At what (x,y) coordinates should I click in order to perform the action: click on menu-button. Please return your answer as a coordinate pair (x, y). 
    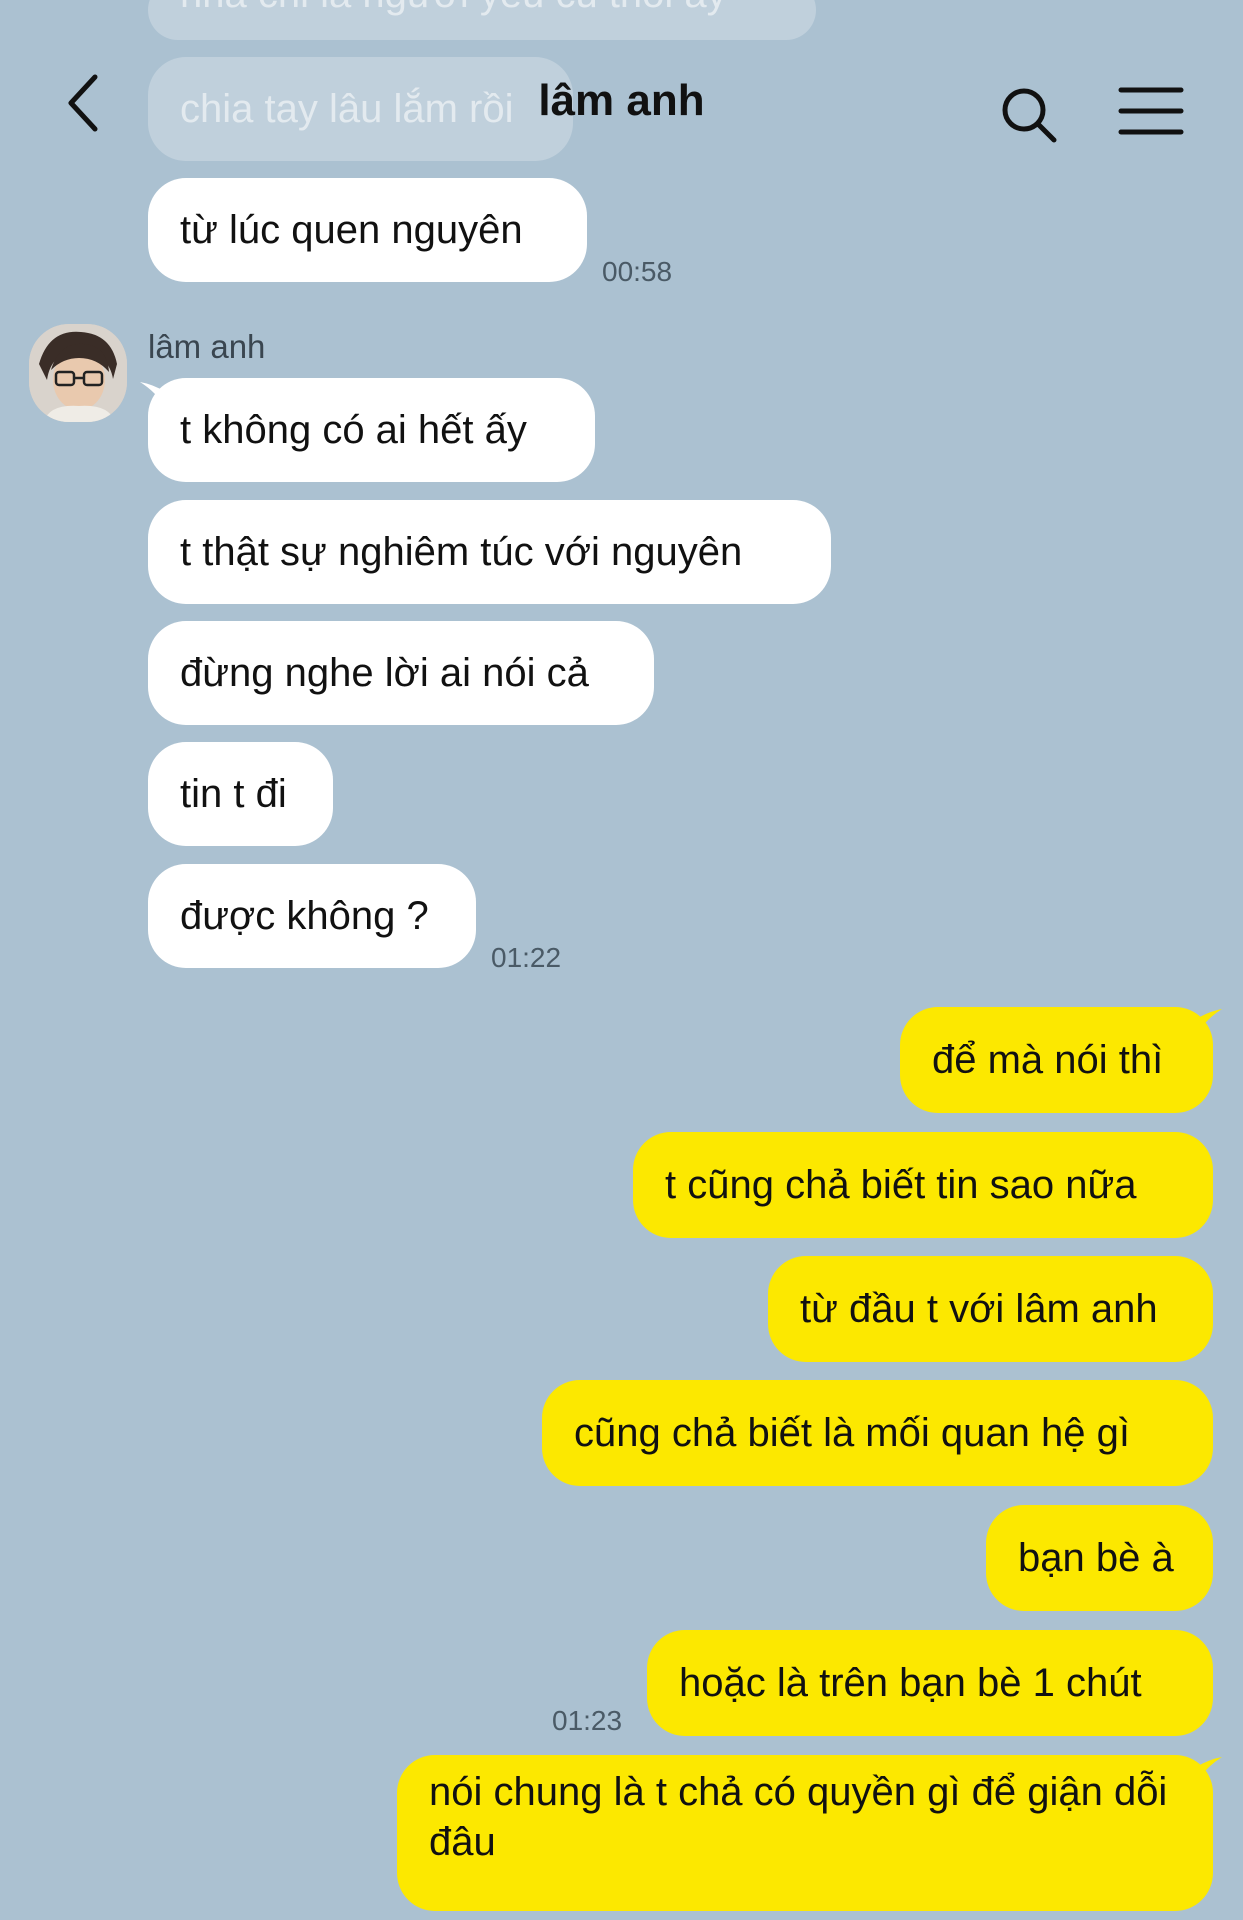
    Looking at the image, I should click on (1151, 112).